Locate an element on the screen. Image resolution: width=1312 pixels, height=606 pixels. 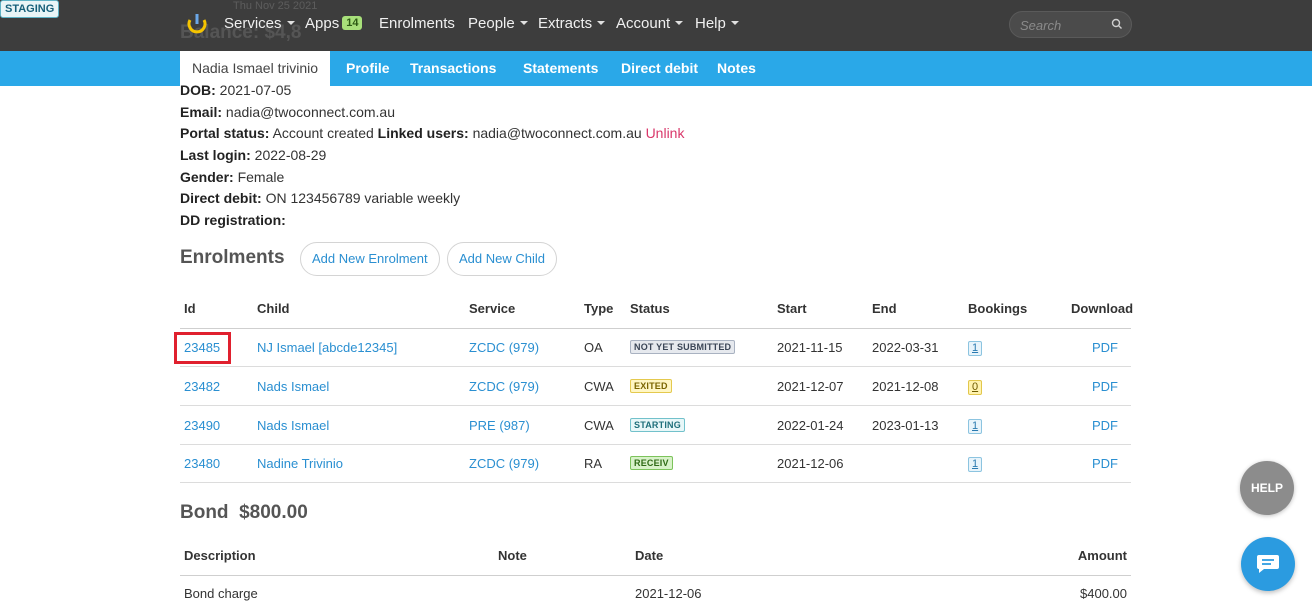
add-new-child-button: Add New Child is located at coordinates (502, 259).